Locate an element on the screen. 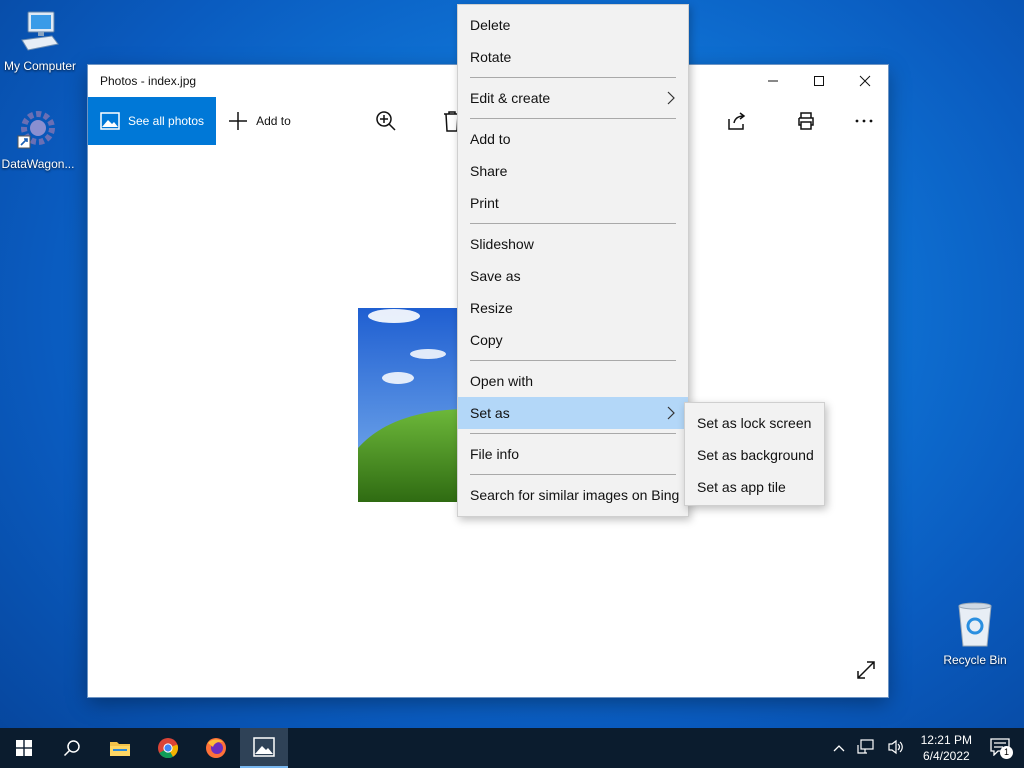  clock-date: 6/4/2022 is located at coordinates (946, 756).